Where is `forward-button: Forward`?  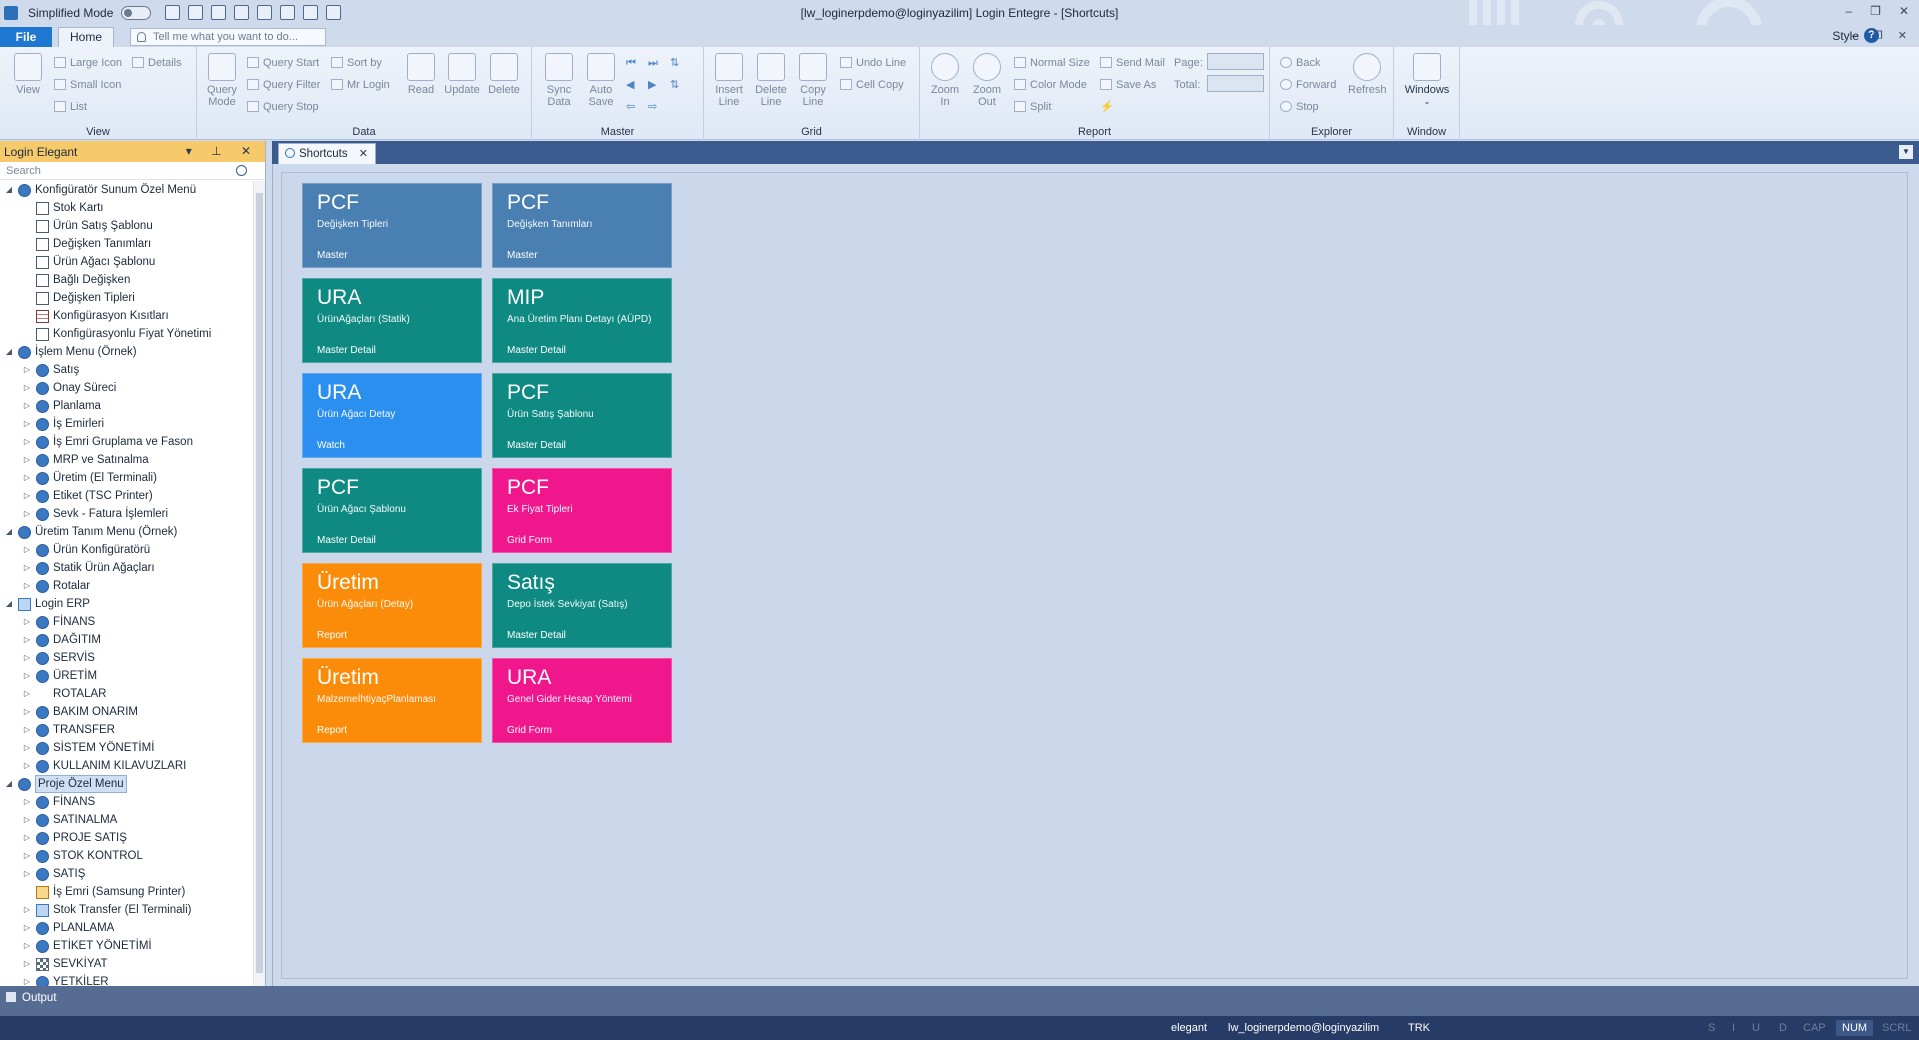
forward-button: Forward is located at coordinates (1308, 85).